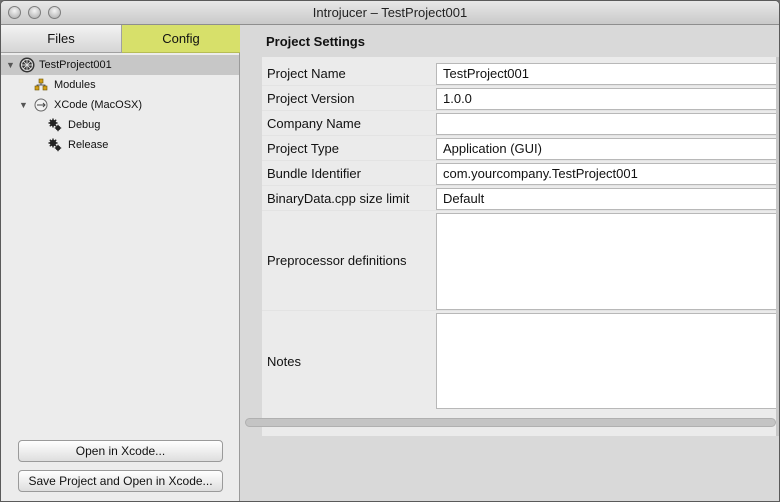 The image size is (780, 502). I want to click on field-label: Notes, so click(284, 361).